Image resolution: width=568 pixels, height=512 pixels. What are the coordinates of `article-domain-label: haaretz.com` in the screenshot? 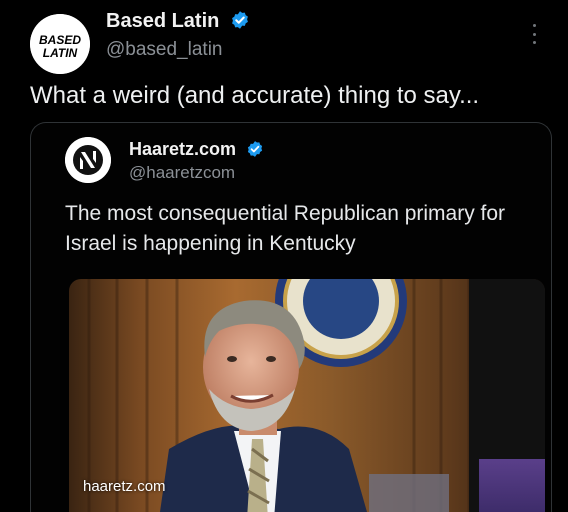 It's located at (124, 486).